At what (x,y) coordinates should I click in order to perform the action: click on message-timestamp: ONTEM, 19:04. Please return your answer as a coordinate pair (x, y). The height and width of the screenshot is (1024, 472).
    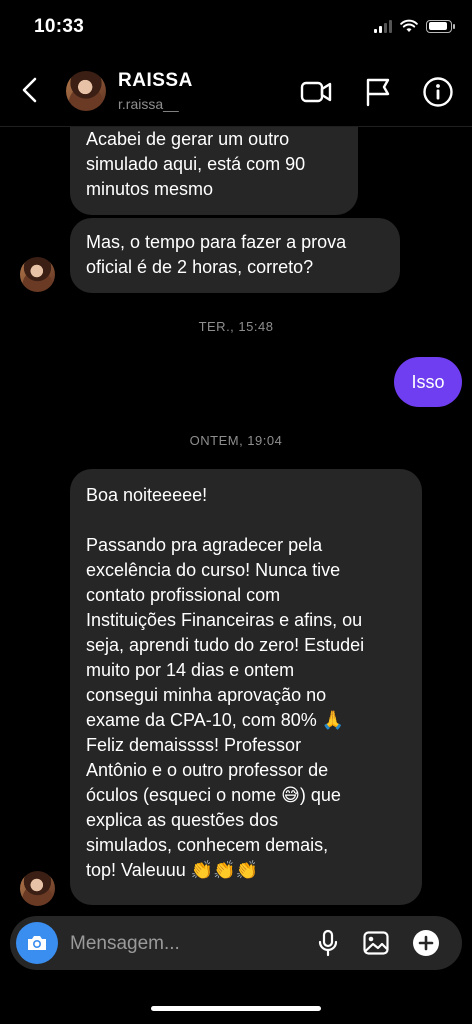
    Looking at the image, I should click on (236, 440).